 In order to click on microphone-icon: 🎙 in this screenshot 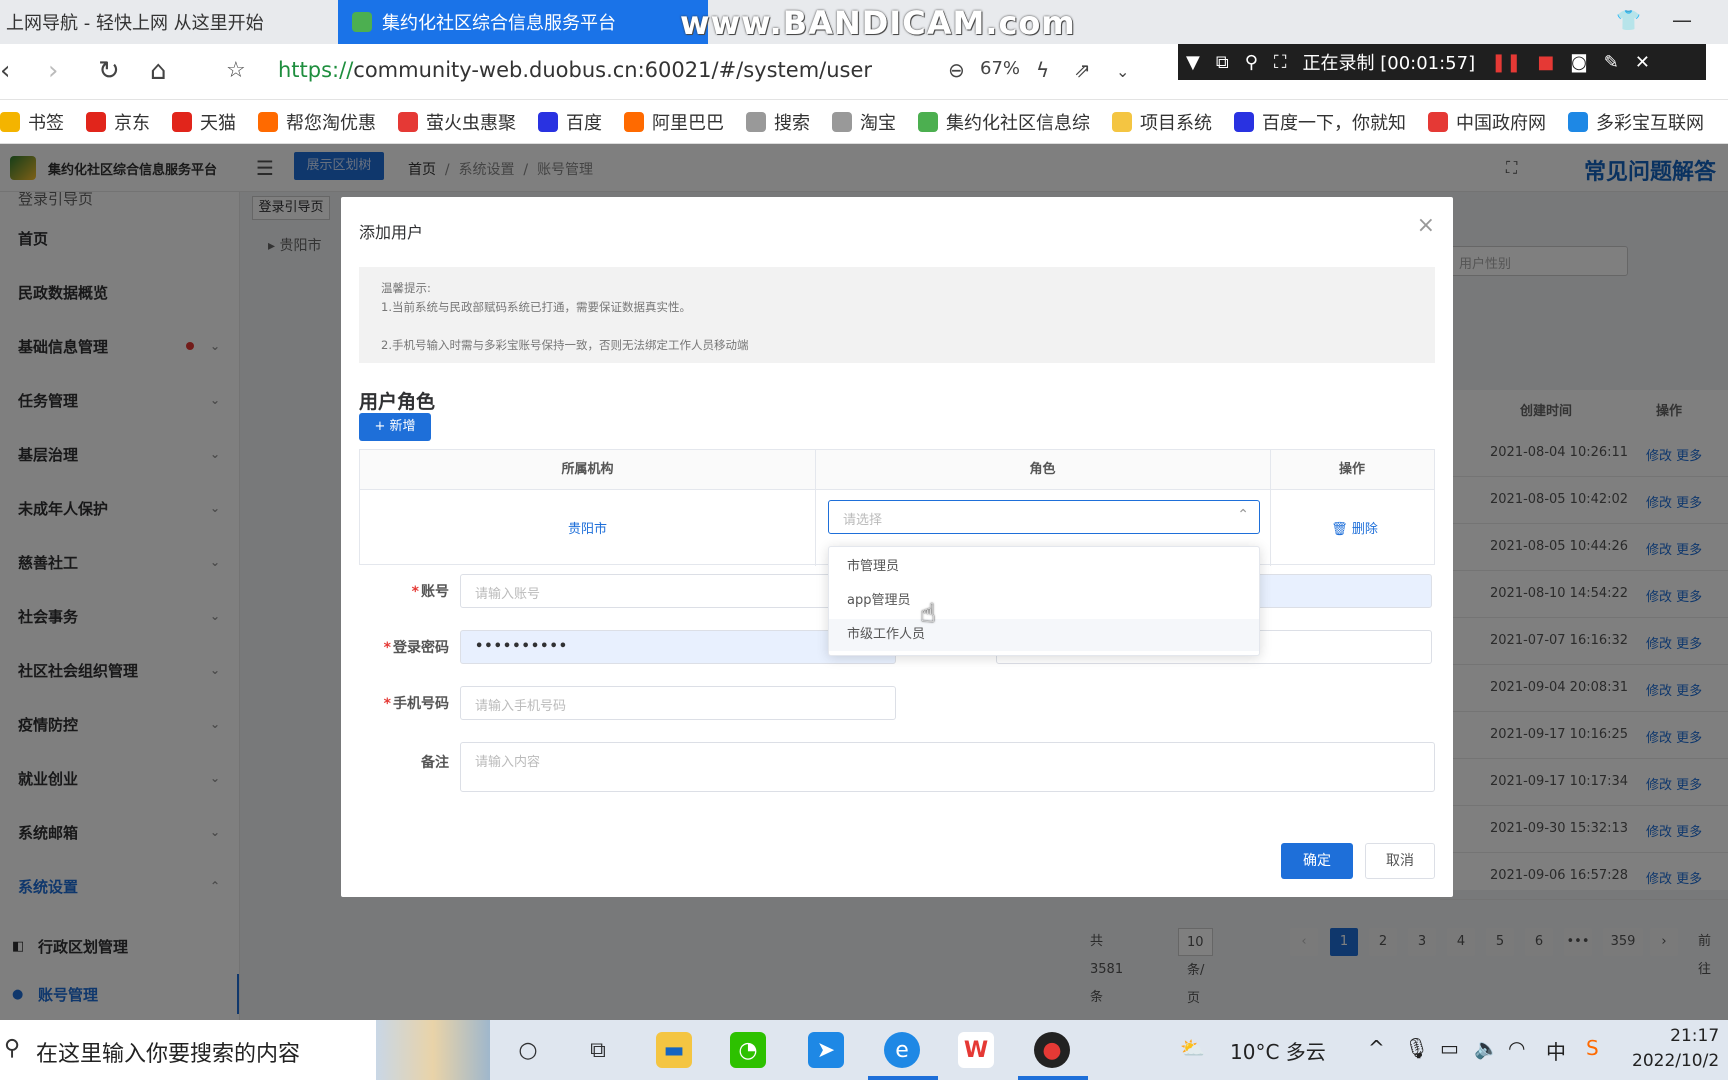, I will do `click(1416, 1048)`.